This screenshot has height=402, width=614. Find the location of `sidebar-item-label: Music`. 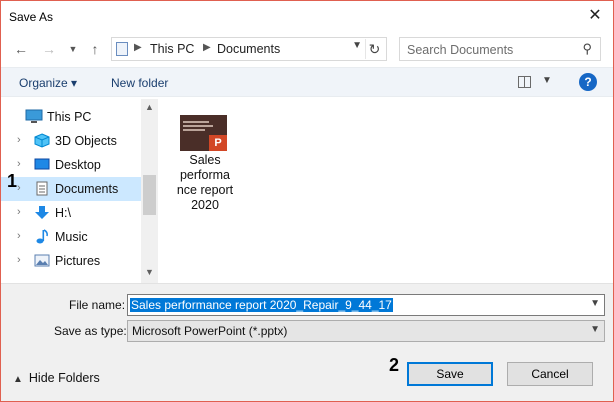

sidebar-item-label: Music is located at coordinates (71, 237).